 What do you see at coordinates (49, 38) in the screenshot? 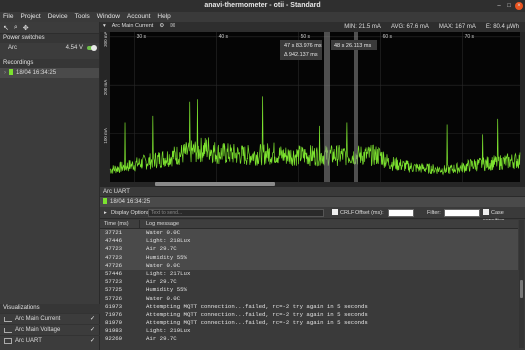
I see `power-switches-header: Power switches` at bounding box center [49, 38].